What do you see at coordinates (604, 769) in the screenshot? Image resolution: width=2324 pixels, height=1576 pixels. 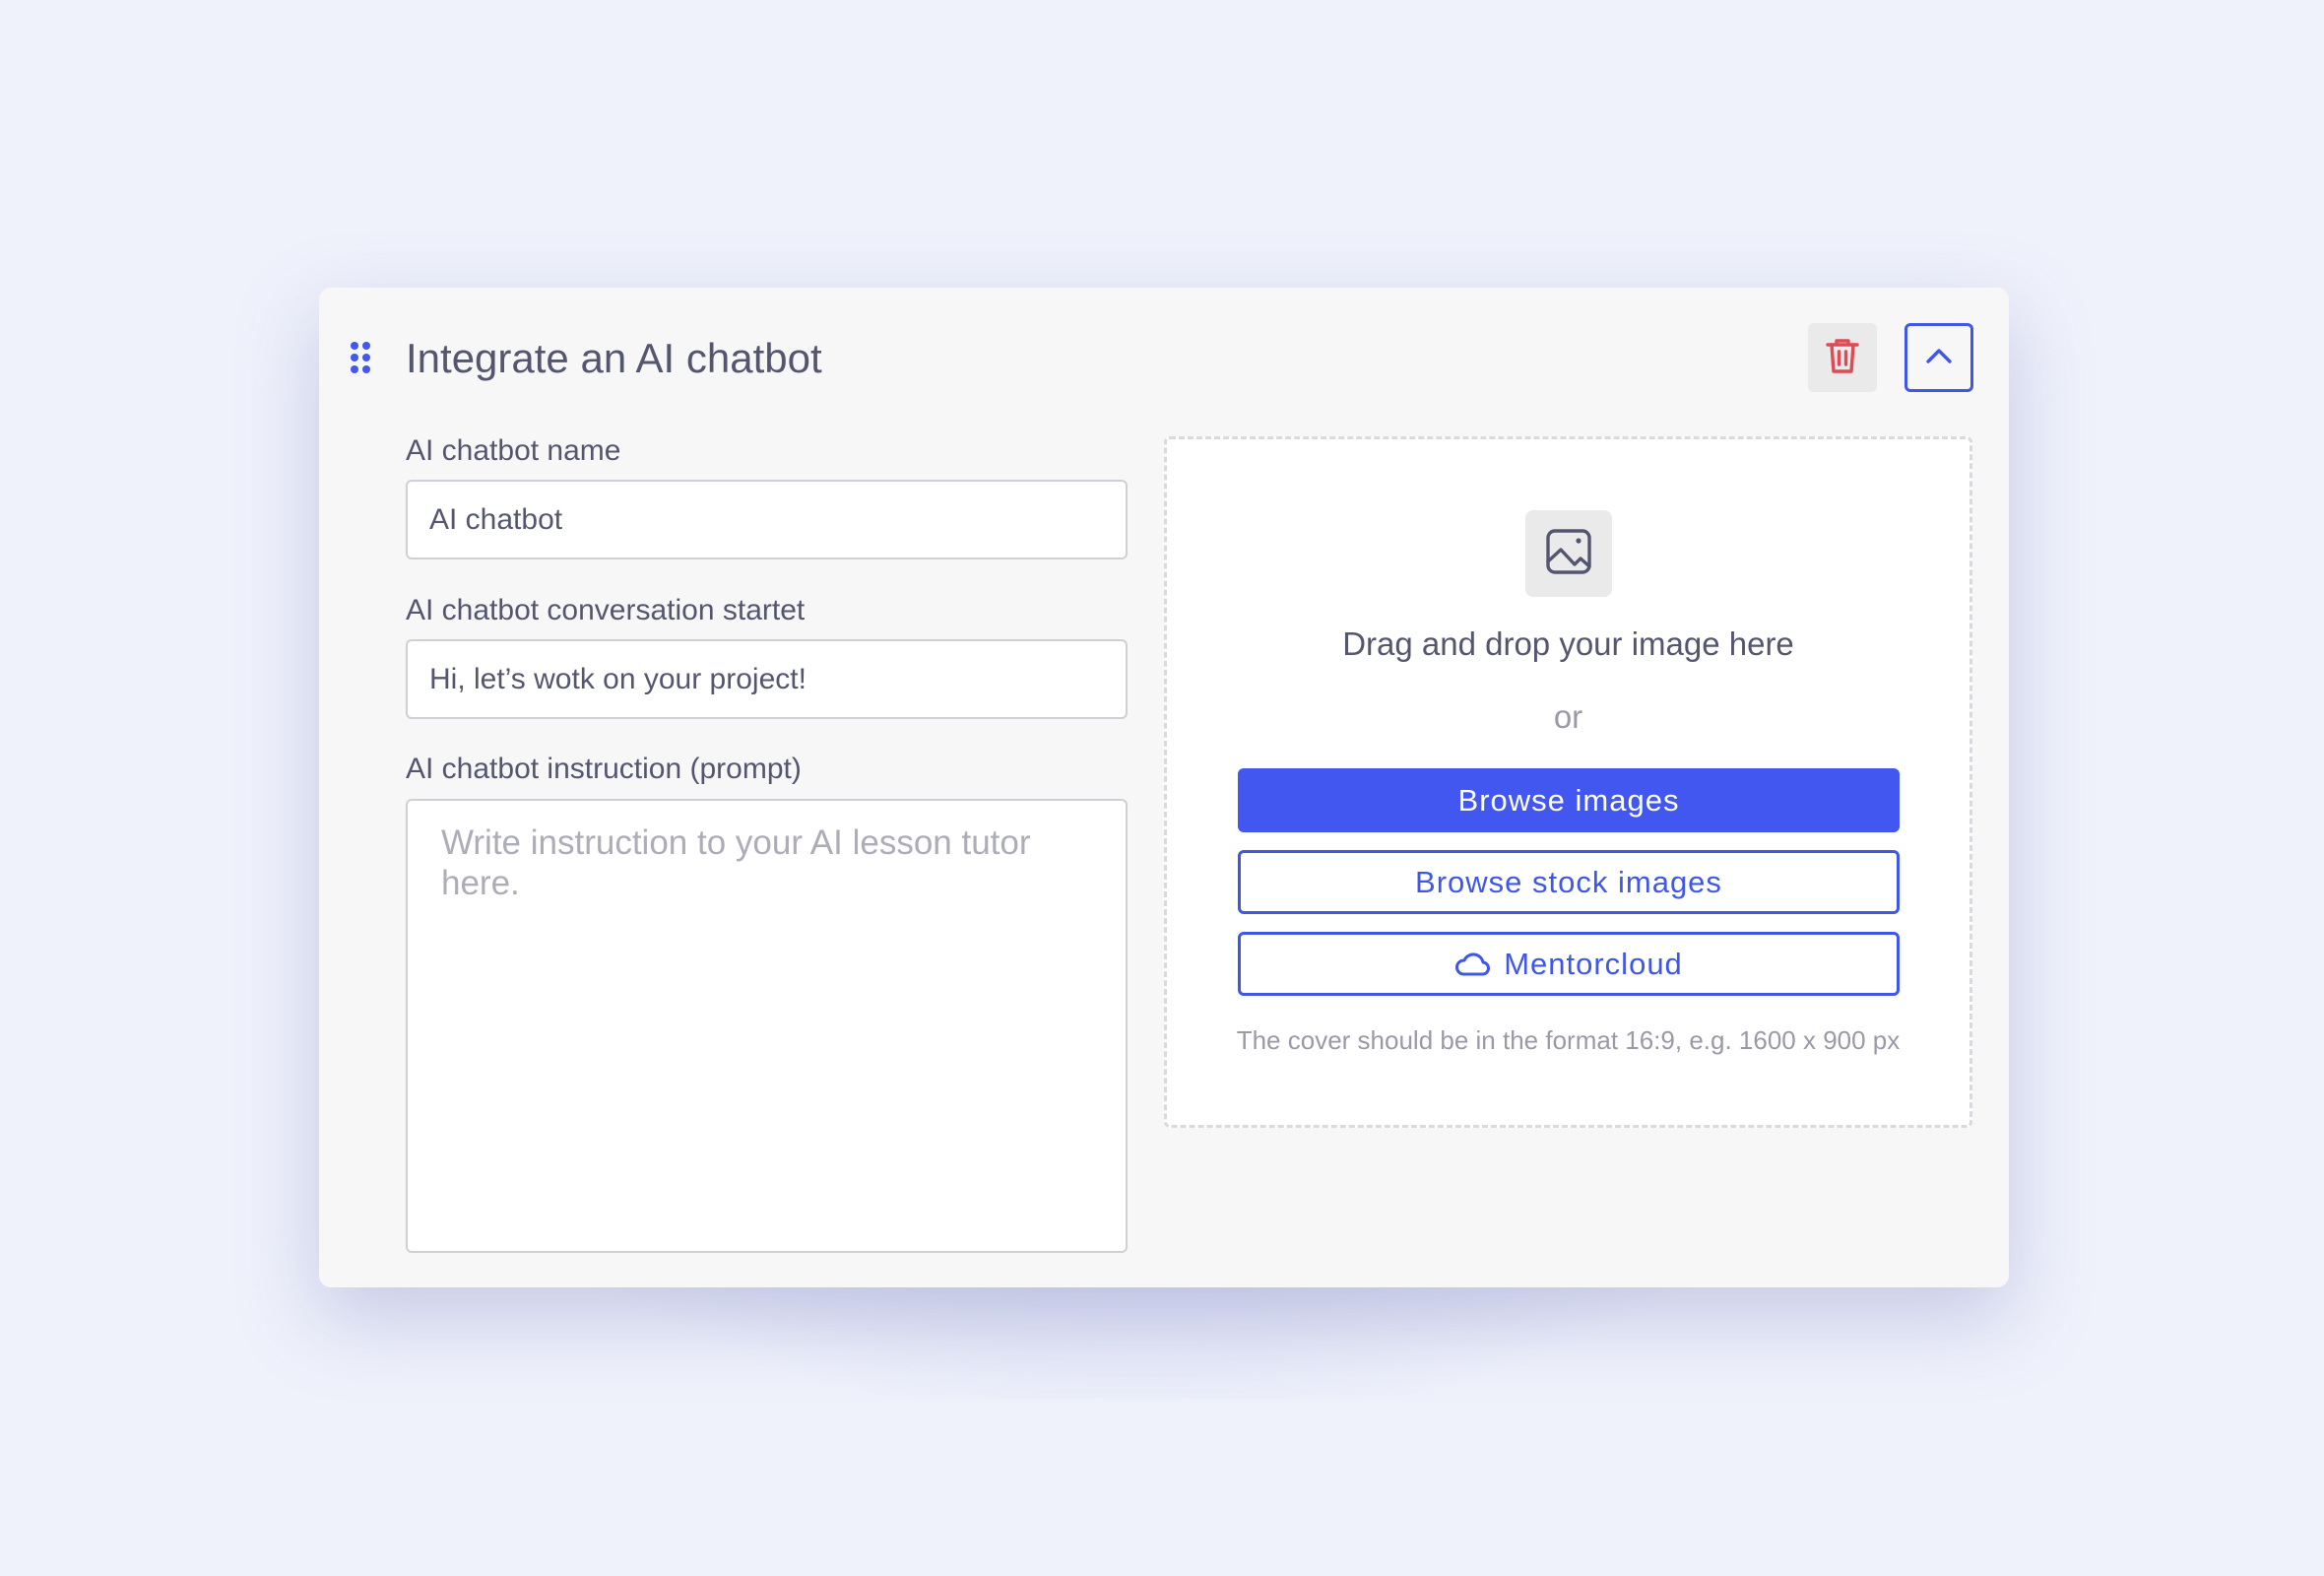 I see `instruction-label: AI chatbot instruction (prompt)` at bounding box center [604, 769].